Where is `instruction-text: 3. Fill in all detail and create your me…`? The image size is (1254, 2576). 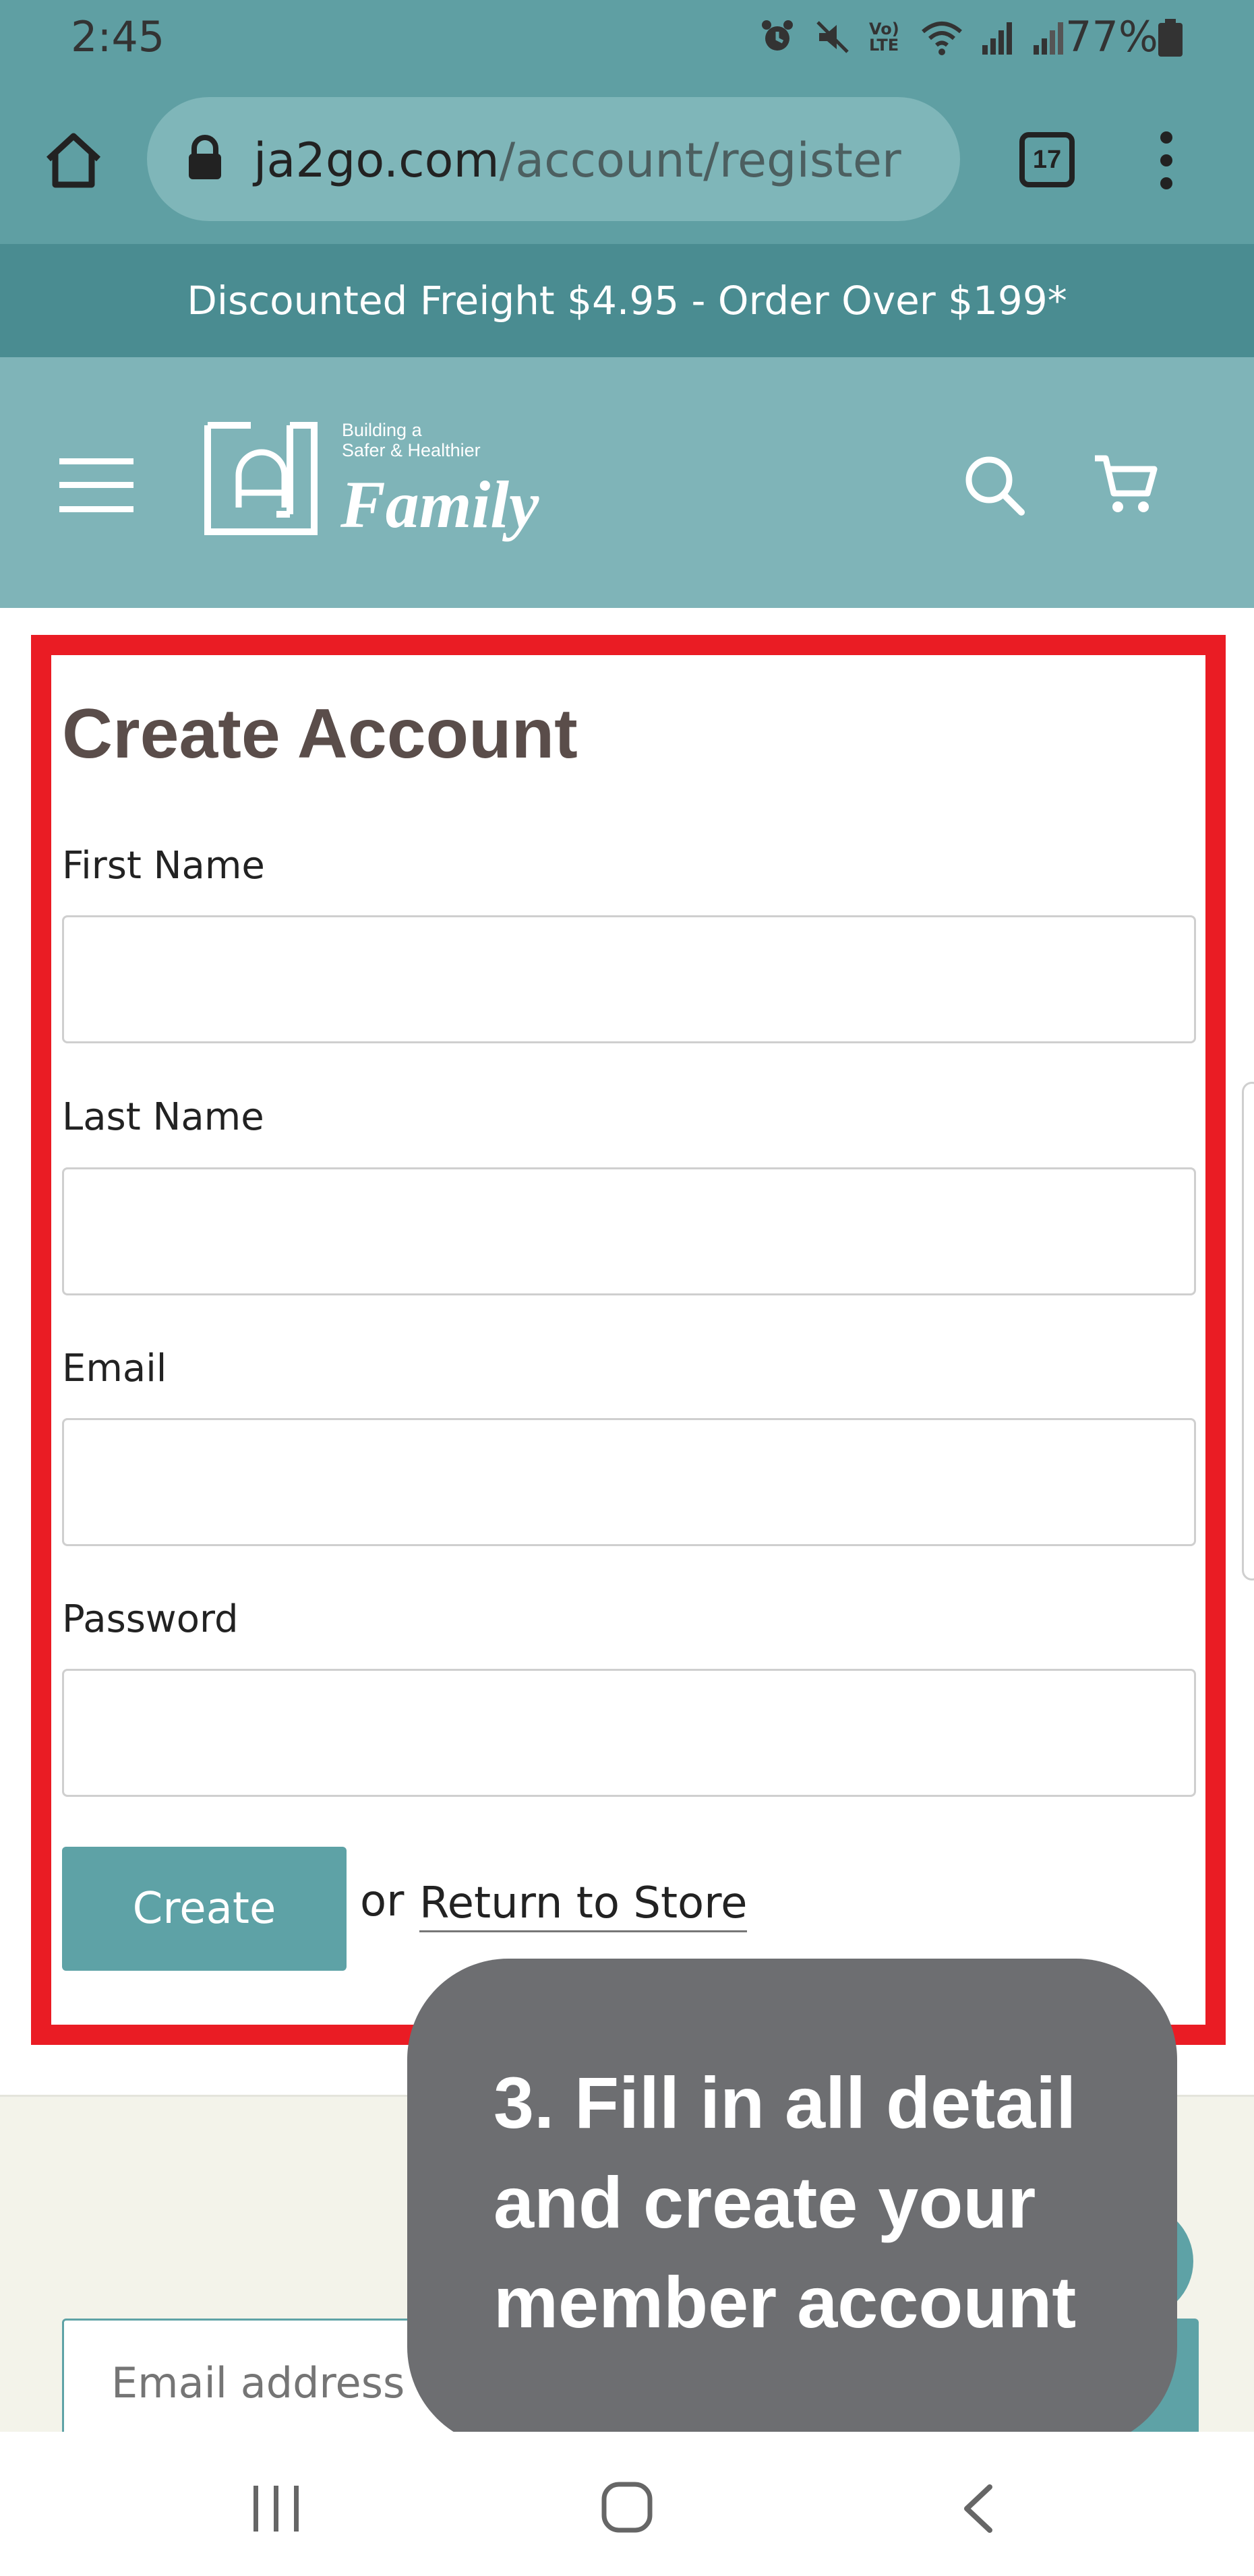 instruction-text: 3. Fill in all detail and create your me… is located at coordinates (785, 2202).